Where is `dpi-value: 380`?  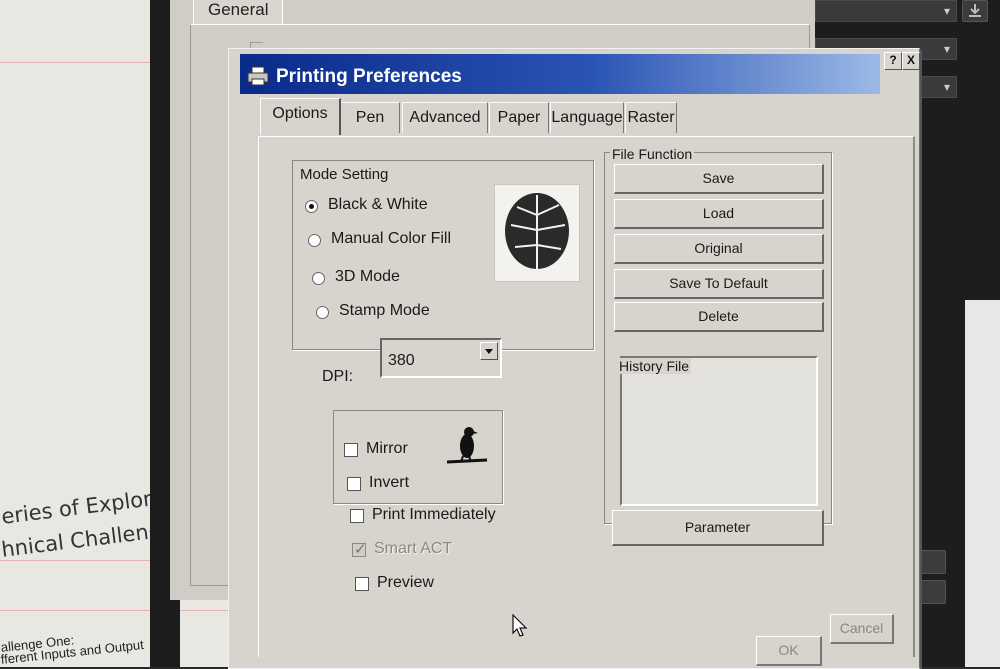
dpi-value: 380 is located at coordinates (401, 360).